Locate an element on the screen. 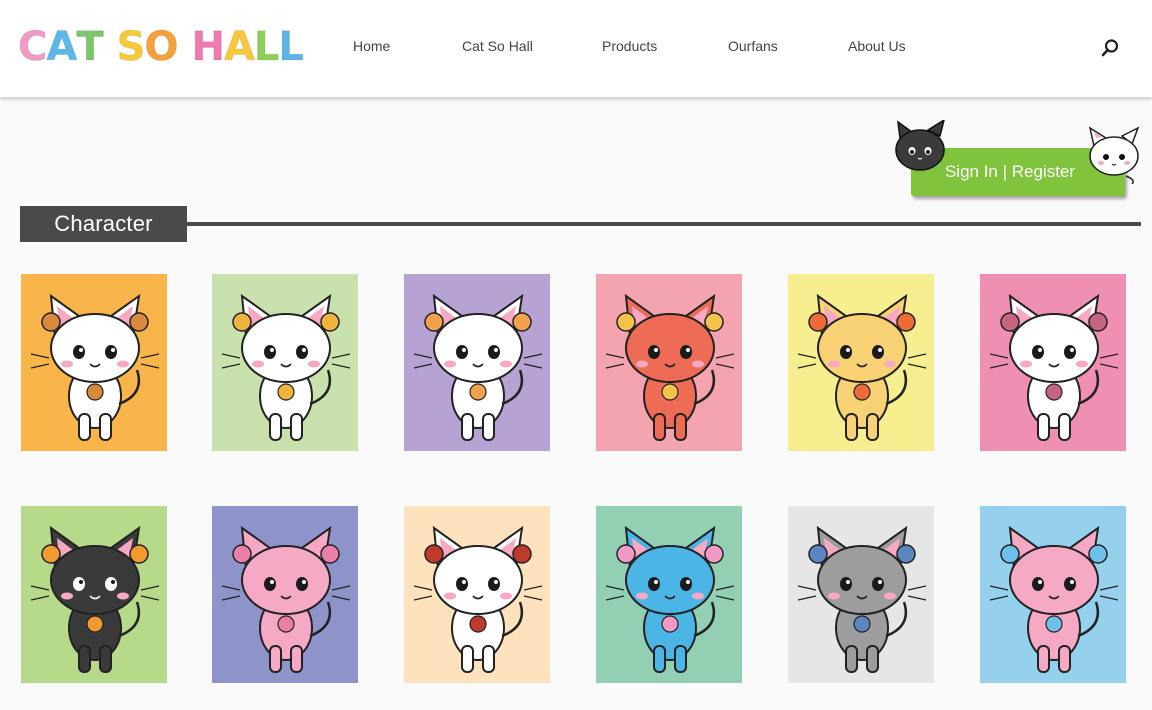  character-card-scorpio is located at coordinates (285, 594).